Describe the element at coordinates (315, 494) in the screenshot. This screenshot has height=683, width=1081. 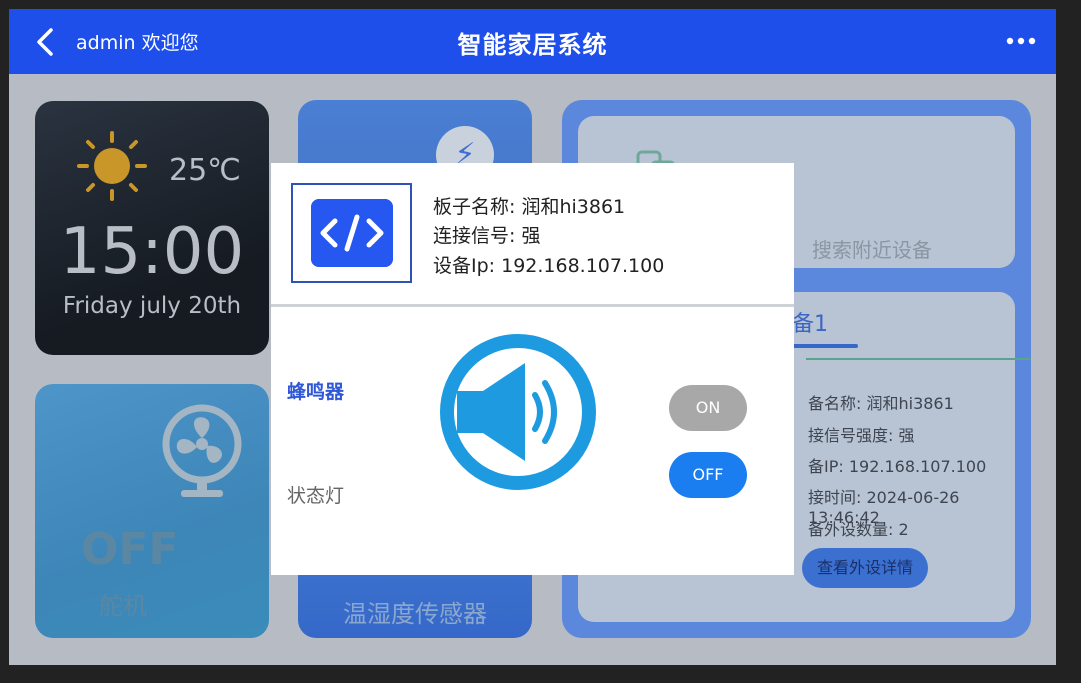
I see `status-led-option: 状态灯` at that location.